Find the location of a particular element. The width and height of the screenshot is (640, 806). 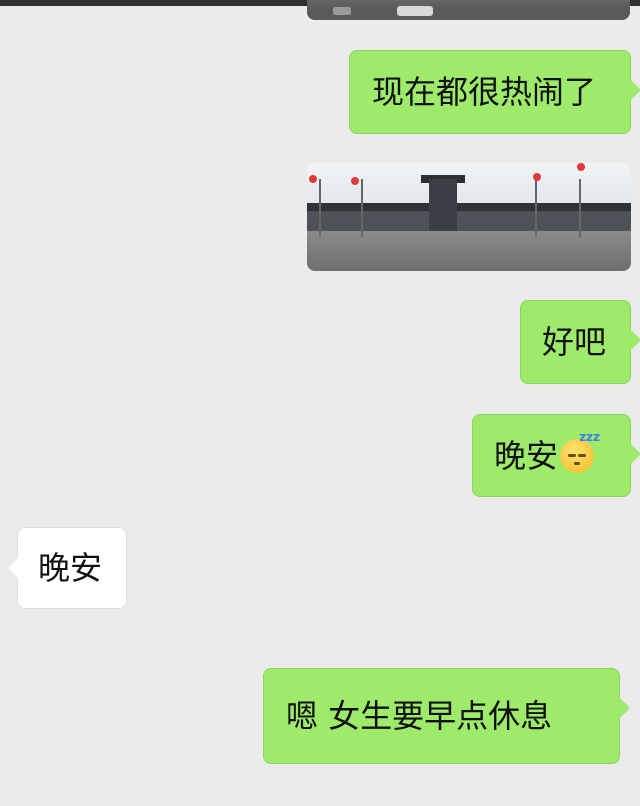

image-tower is located at coordinates (443, 207).